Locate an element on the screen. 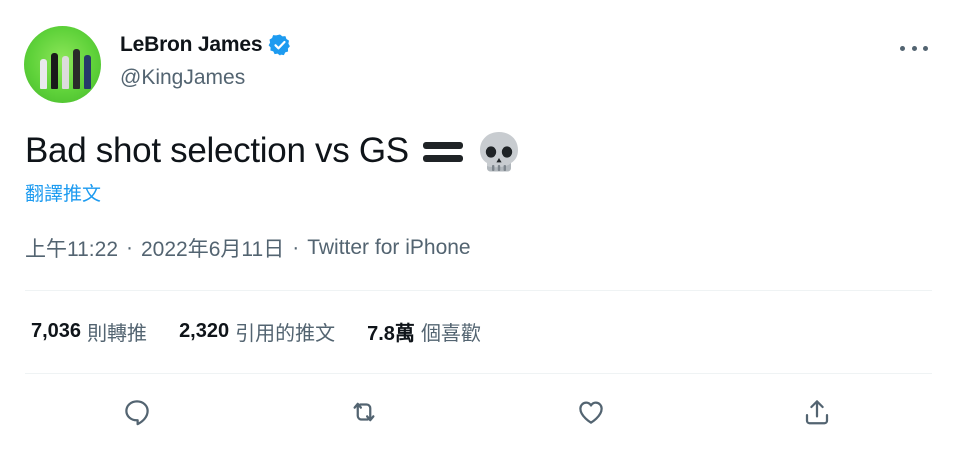 The width and height of the screenshot is (960, 454). retweet-icon is located at coordinates (364, 412).